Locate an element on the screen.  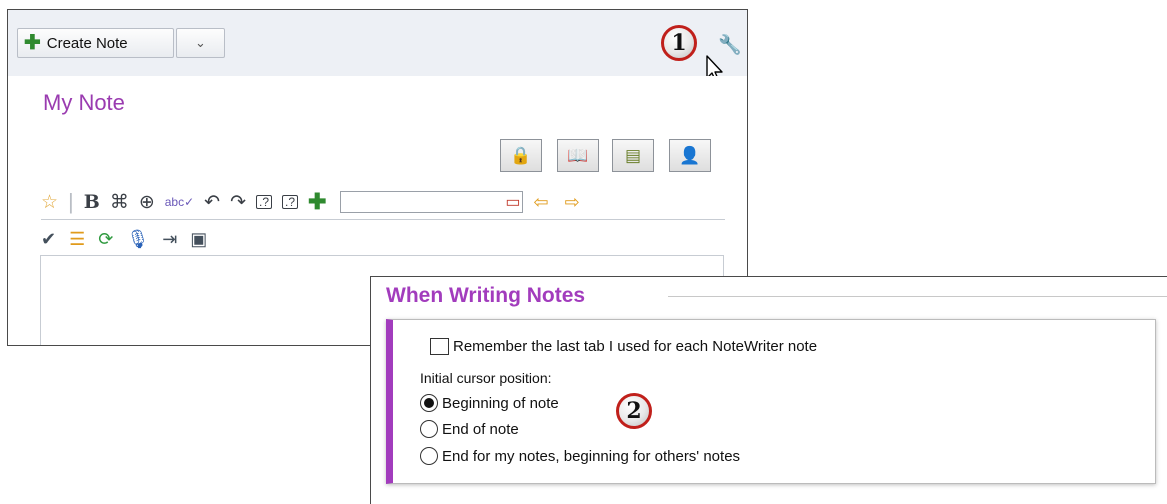
microphone-icon: 🎙 is located at coordinates (137, 239).